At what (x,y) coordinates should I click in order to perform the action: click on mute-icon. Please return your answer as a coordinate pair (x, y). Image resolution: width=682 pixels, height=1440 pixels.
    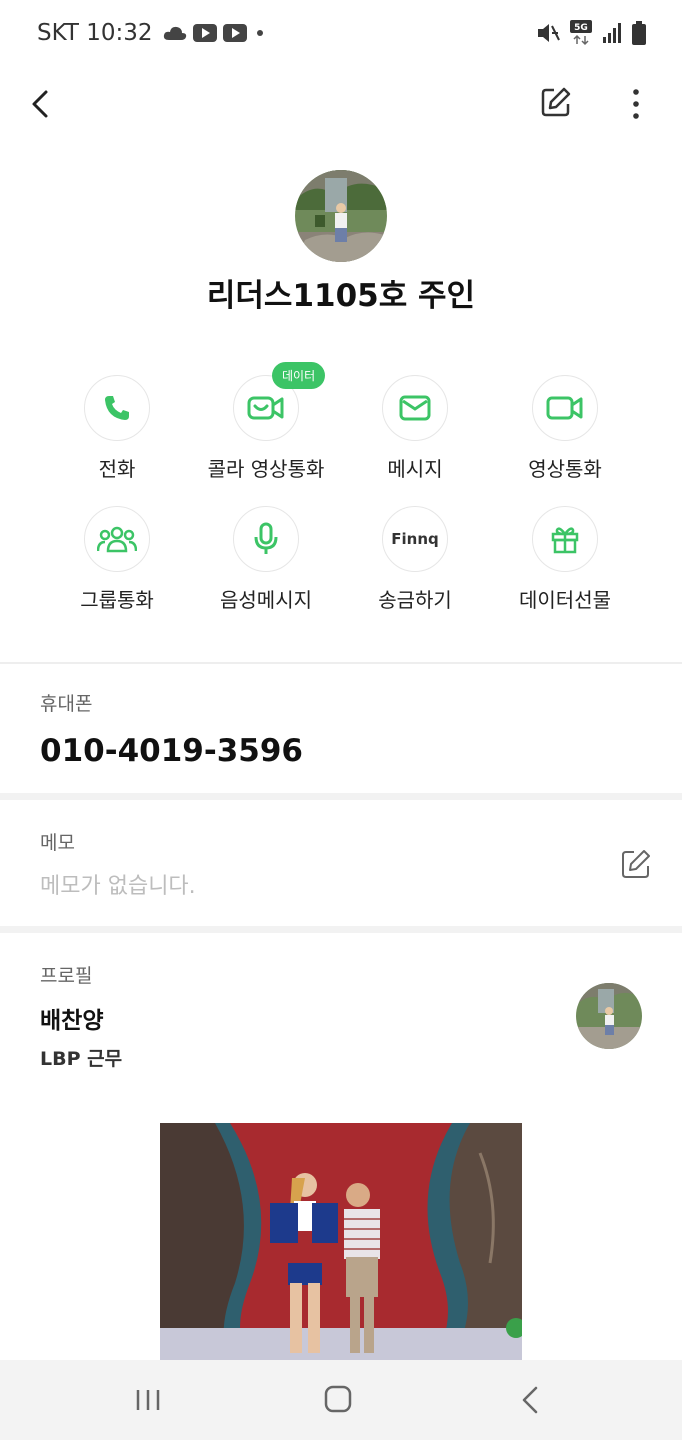
    Looking at the image, I should click on (549, 33).